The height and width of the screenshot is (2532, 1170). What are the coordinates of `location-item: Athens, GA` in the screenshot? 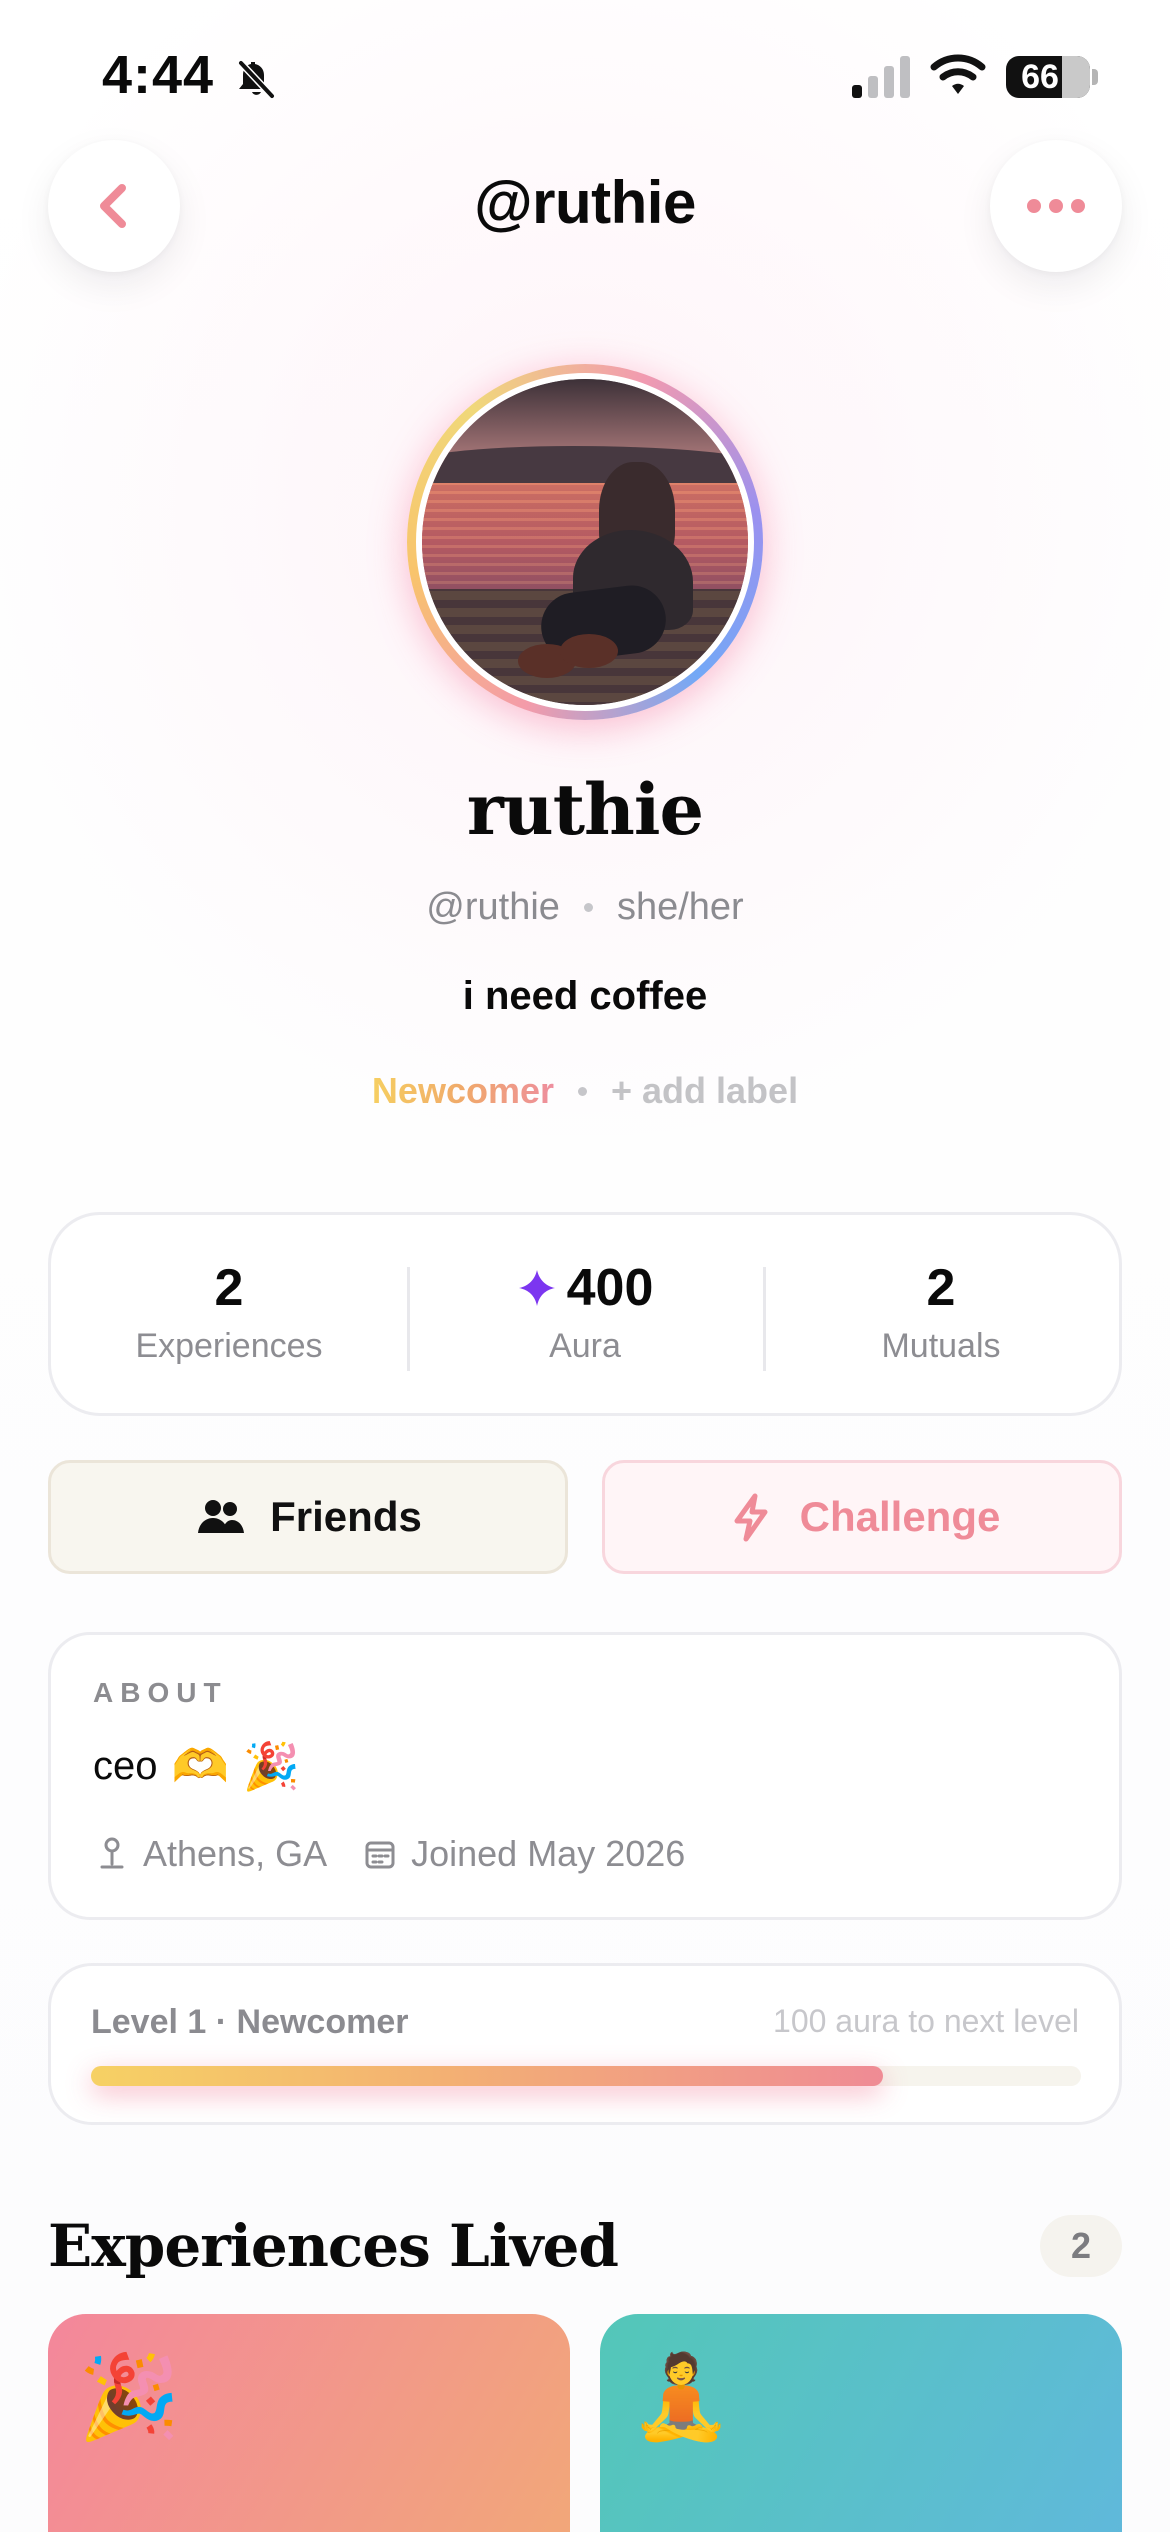 It's located at (210, 1854).